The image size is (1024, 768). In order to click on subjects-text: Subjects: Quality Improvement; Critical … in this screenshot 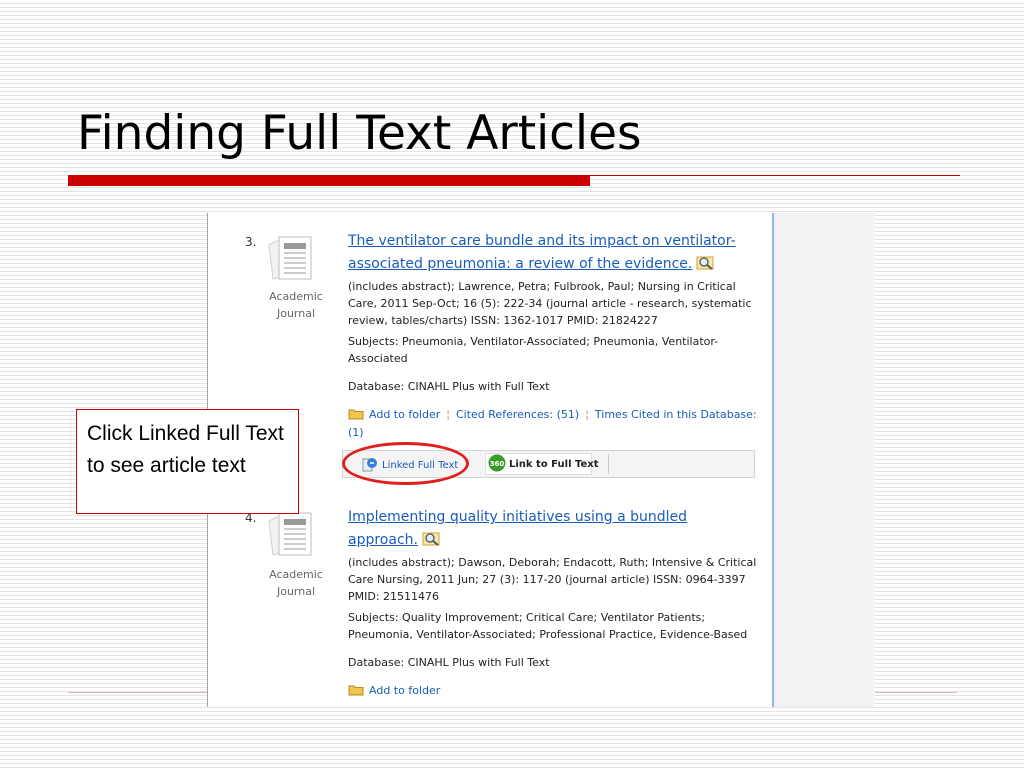, I will do `click(548, 626)`.